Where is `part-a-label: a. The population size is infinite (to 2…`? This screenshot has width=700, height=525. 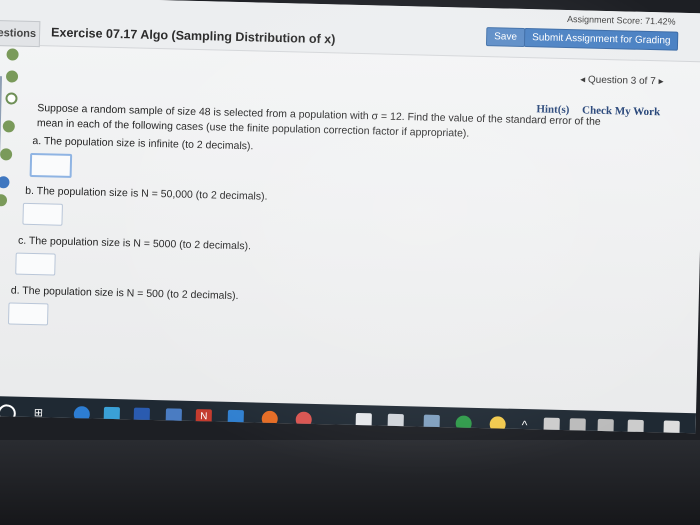
part-a-label: a. The population size is infinite (to 2… is located at coordinates (143, 143).